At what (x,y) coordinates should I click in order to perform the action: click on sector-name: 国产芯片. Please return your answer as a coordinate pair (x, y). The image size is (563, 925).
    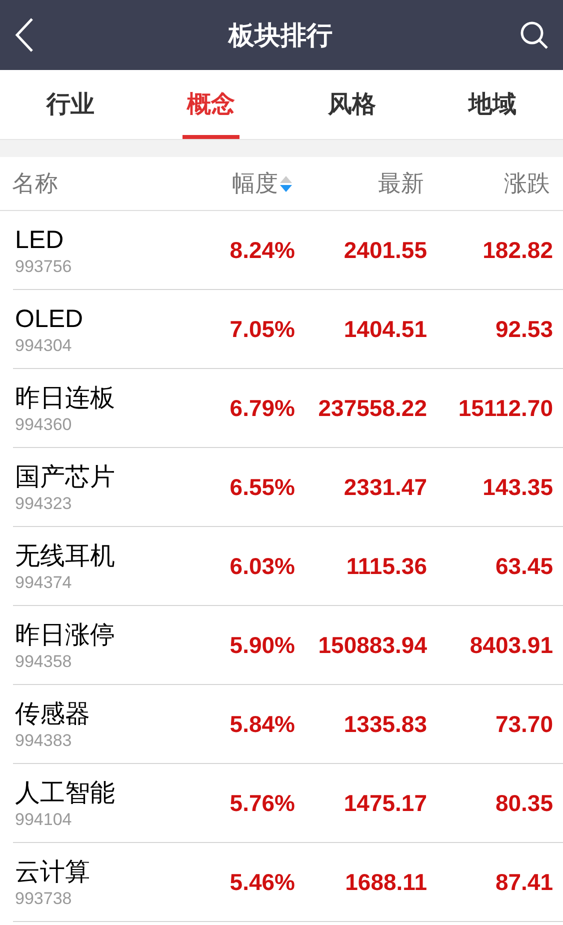
    Looking at the image, I should click on (65, 477).